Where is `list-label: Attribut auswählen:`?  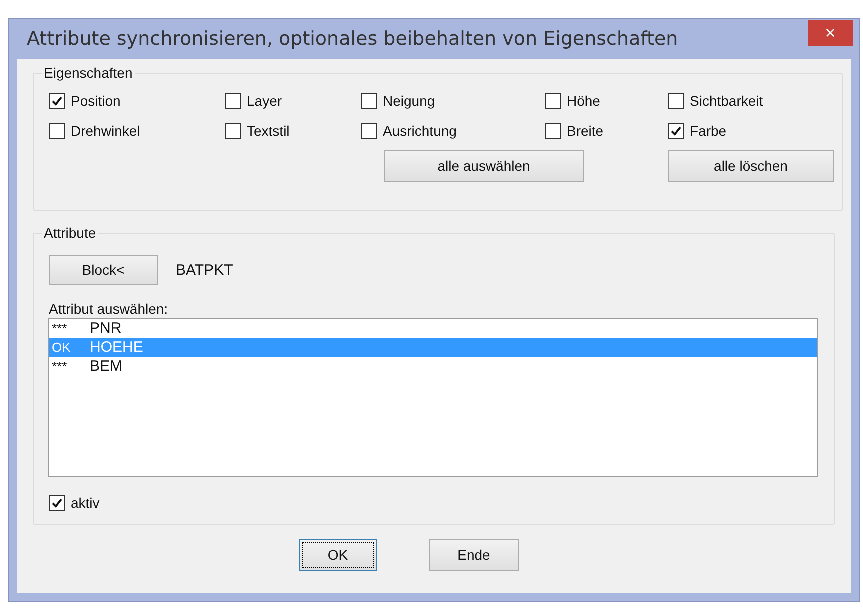
list-label: Attribut auswählen: is located at coordinates (109, 309).